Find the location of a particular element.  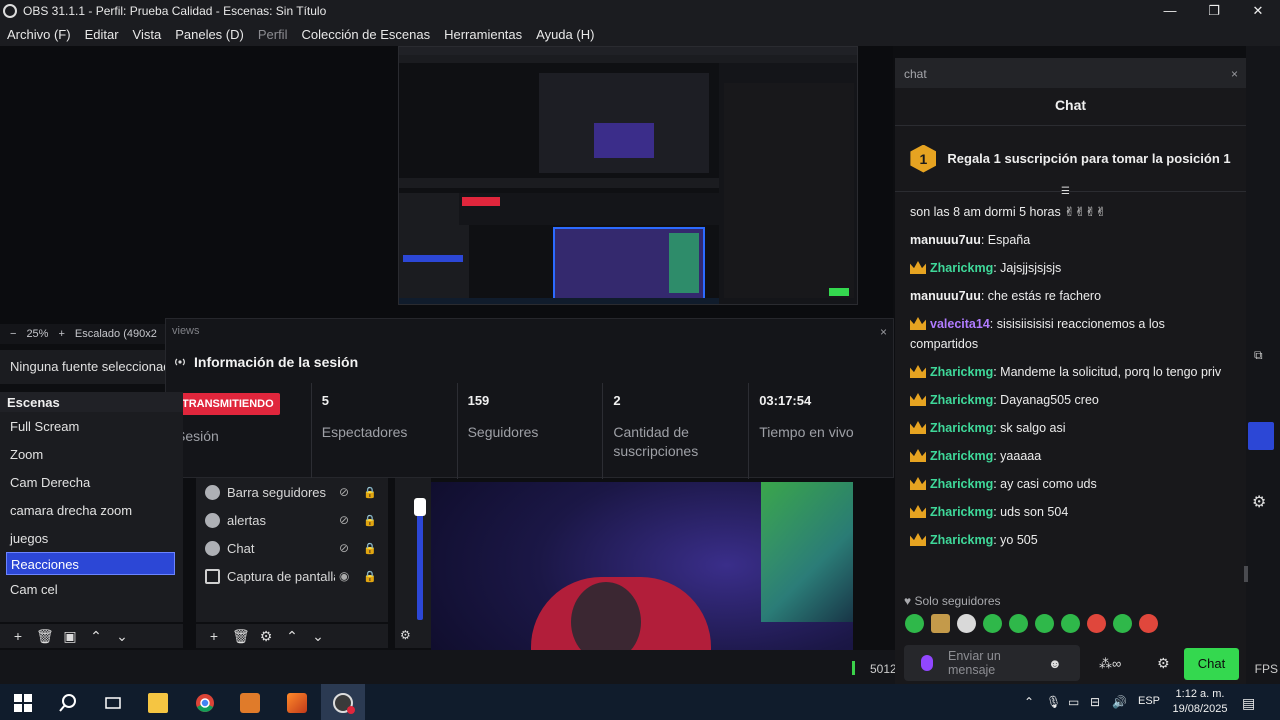

close-button: ✕ is located at coordinates (1258, 11).